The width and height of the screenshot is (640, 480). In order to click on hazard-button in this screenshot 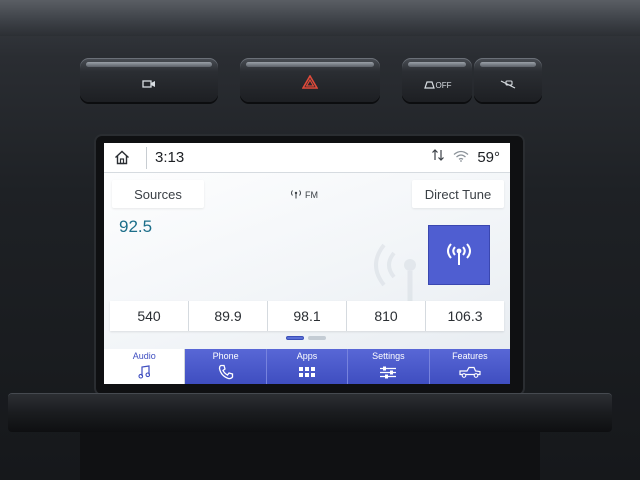, I will do `click(310, 80)`.